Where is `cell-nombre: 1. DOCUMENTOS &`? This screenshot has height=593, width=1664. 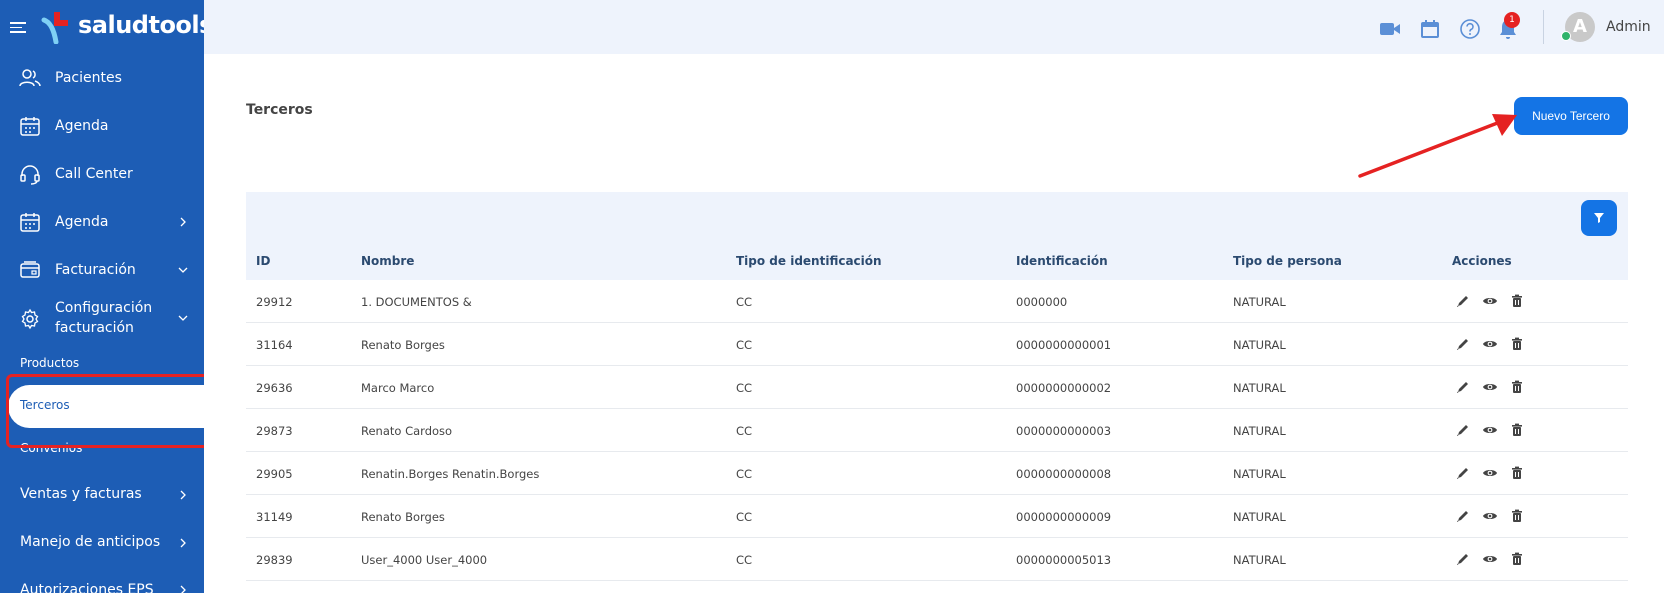 cell-nombre: 1. DOCUMENTOS & is located at coordinates (416, 302).